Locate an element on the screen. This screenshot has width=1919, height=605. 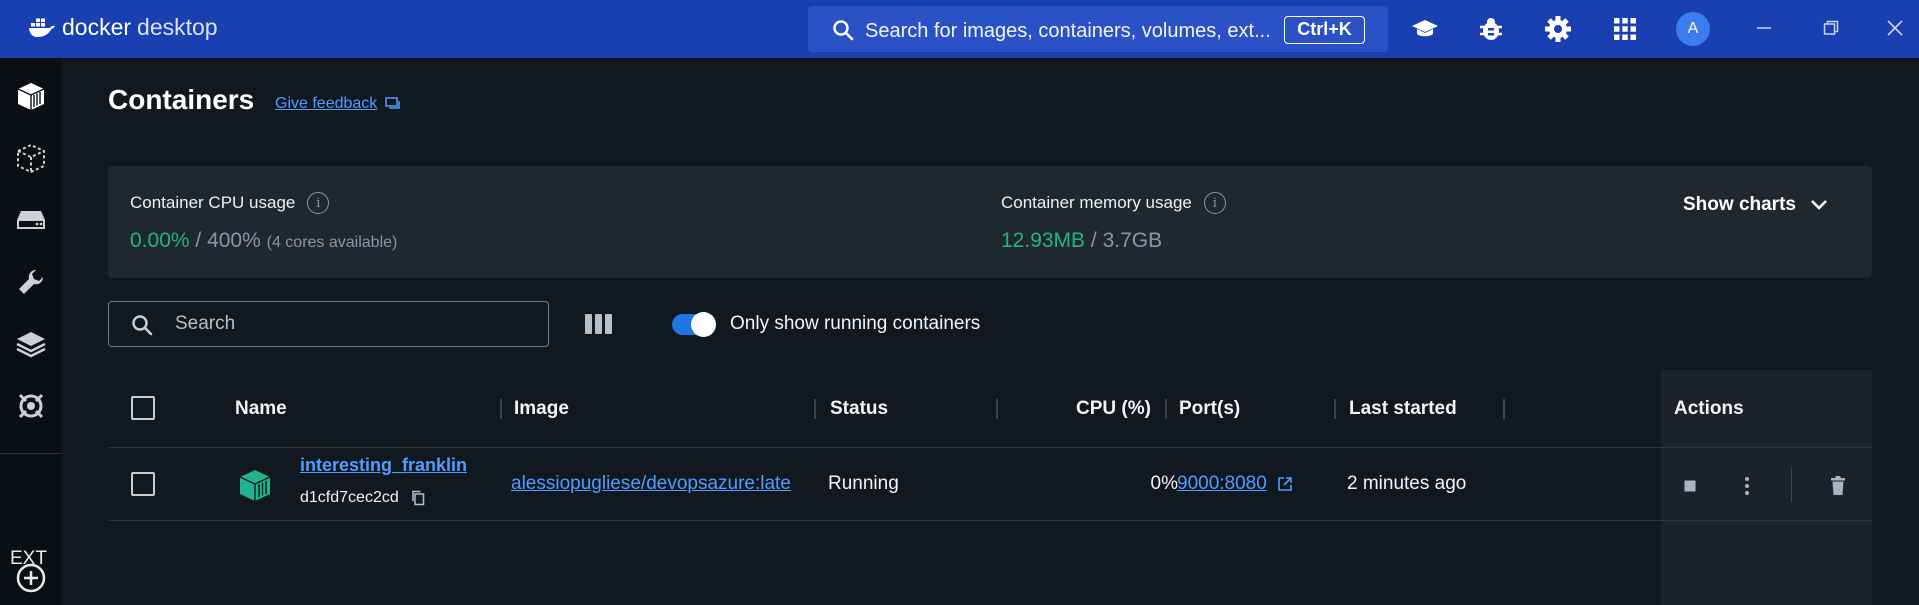
container-running-icon is located at coordinates (255, 485).